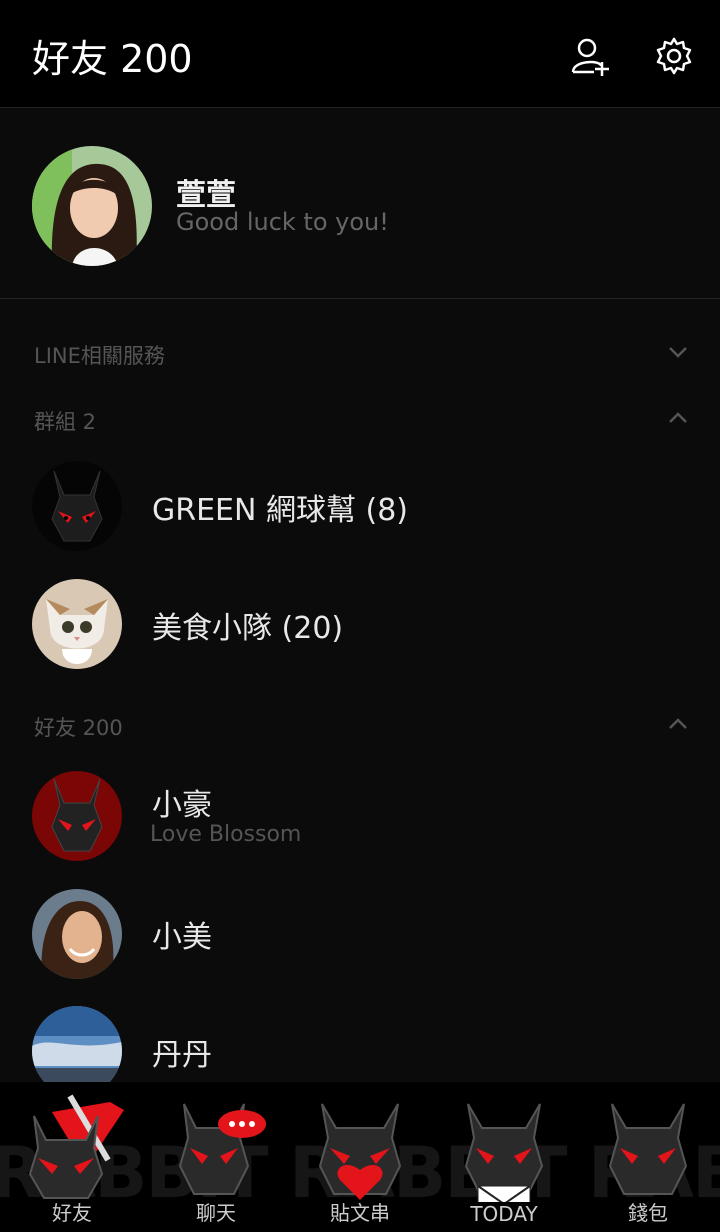 This screenshot has width=720, height=1232. Describe the element at coordinates (504, 1161) in the screenshot. I see `rabbit-mail-icon` at that location.